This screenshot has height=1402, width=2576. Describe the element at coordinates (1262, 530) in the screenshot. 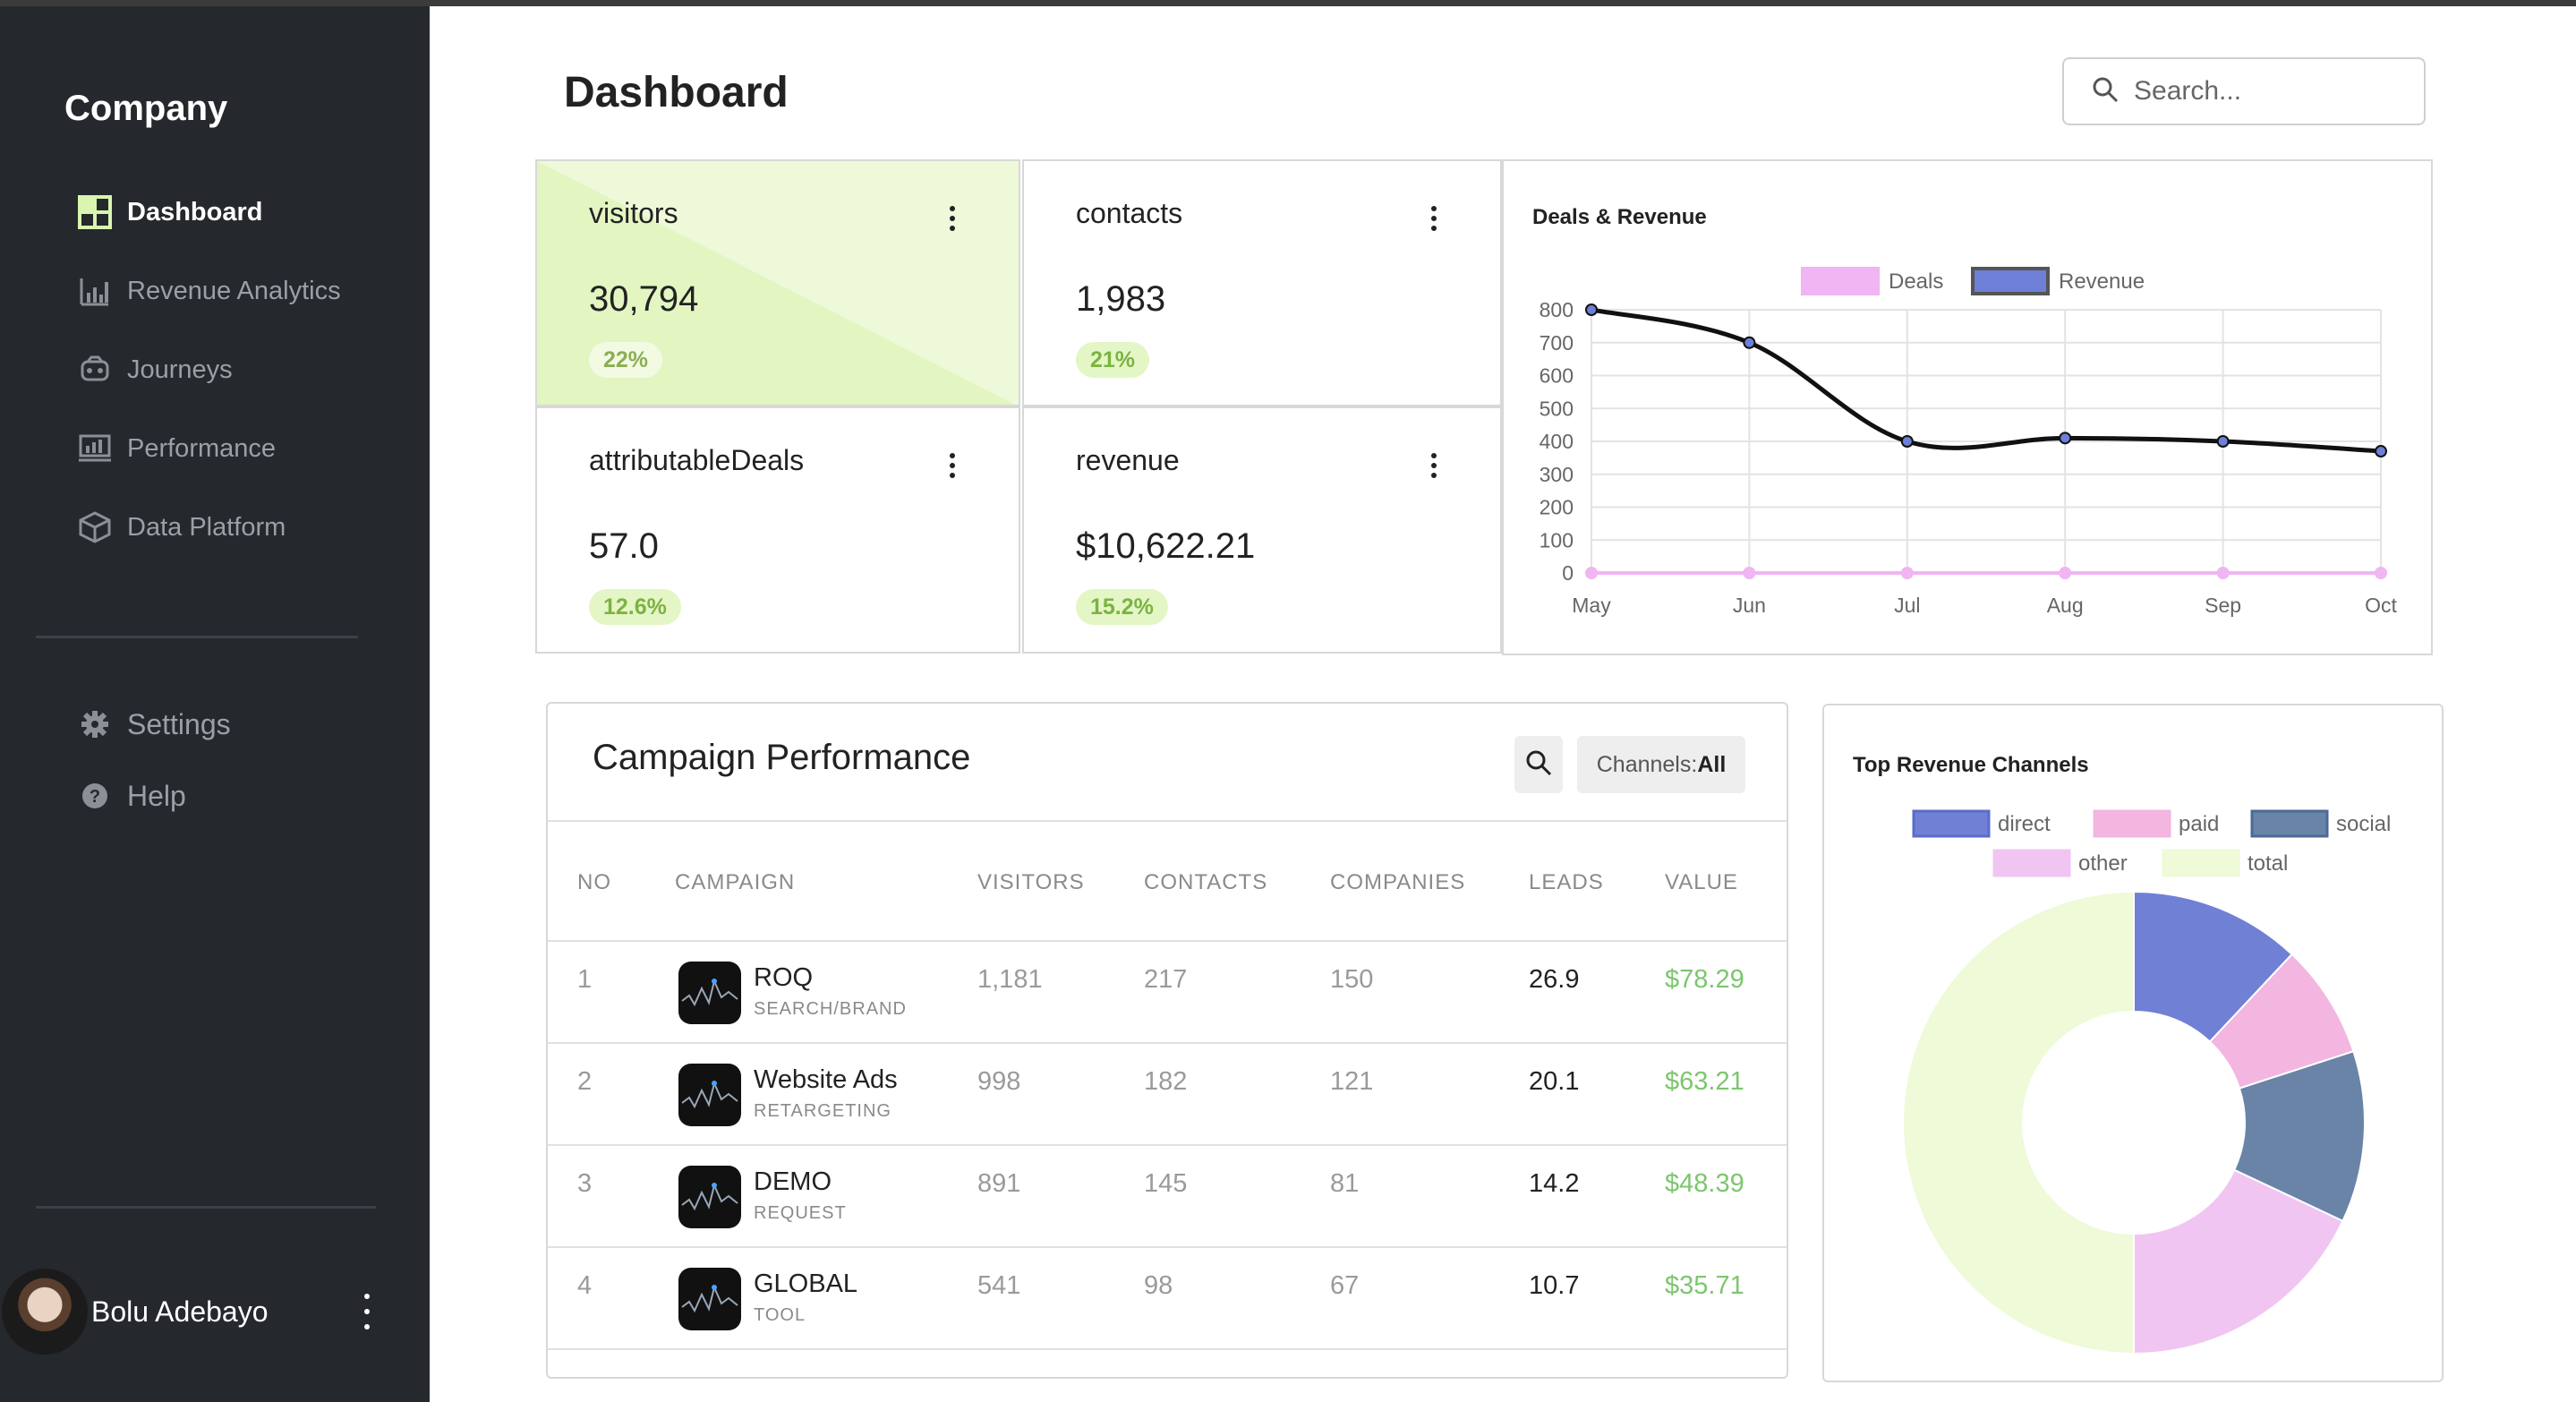

I see `kpi-card-revenue: revenue $10,622.21 15.2%` at that location.